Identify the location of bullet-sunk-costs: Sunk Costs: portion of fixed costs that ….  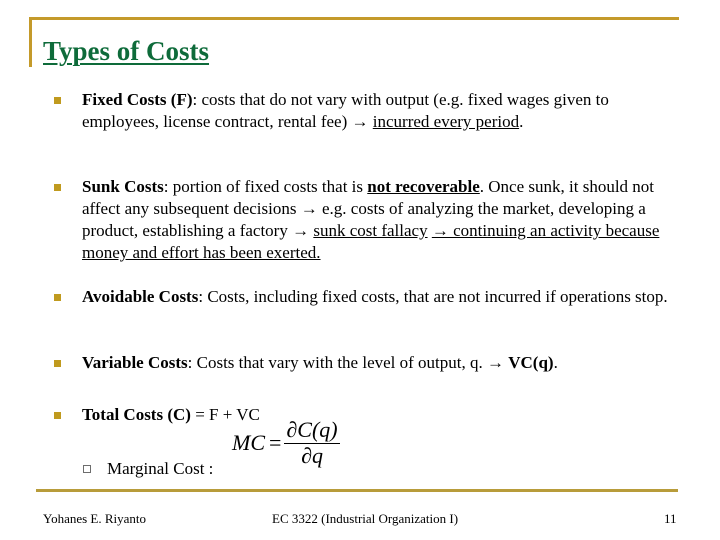
(369, 220).